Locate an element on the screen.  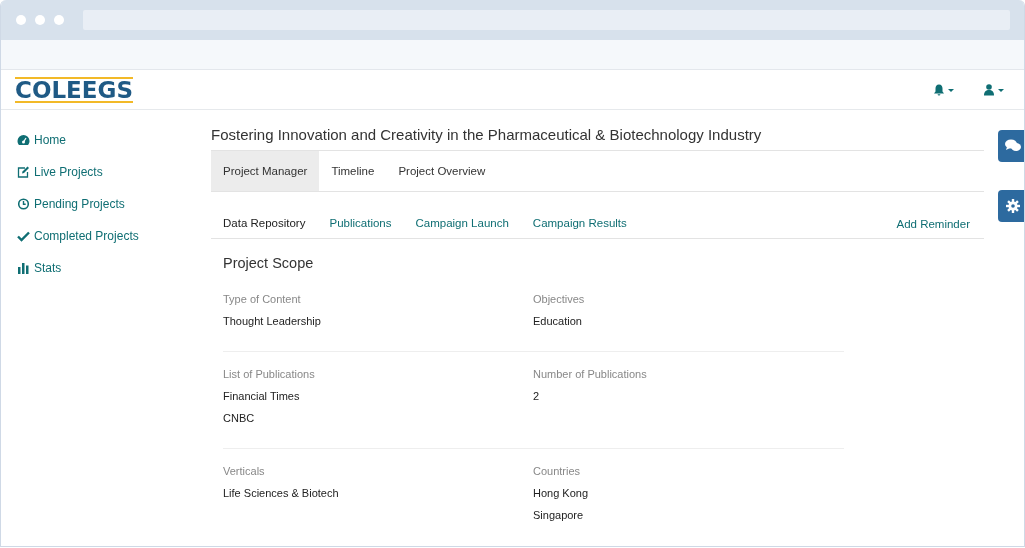
field-value: Hong Kong is located at coordinates (561, 493).